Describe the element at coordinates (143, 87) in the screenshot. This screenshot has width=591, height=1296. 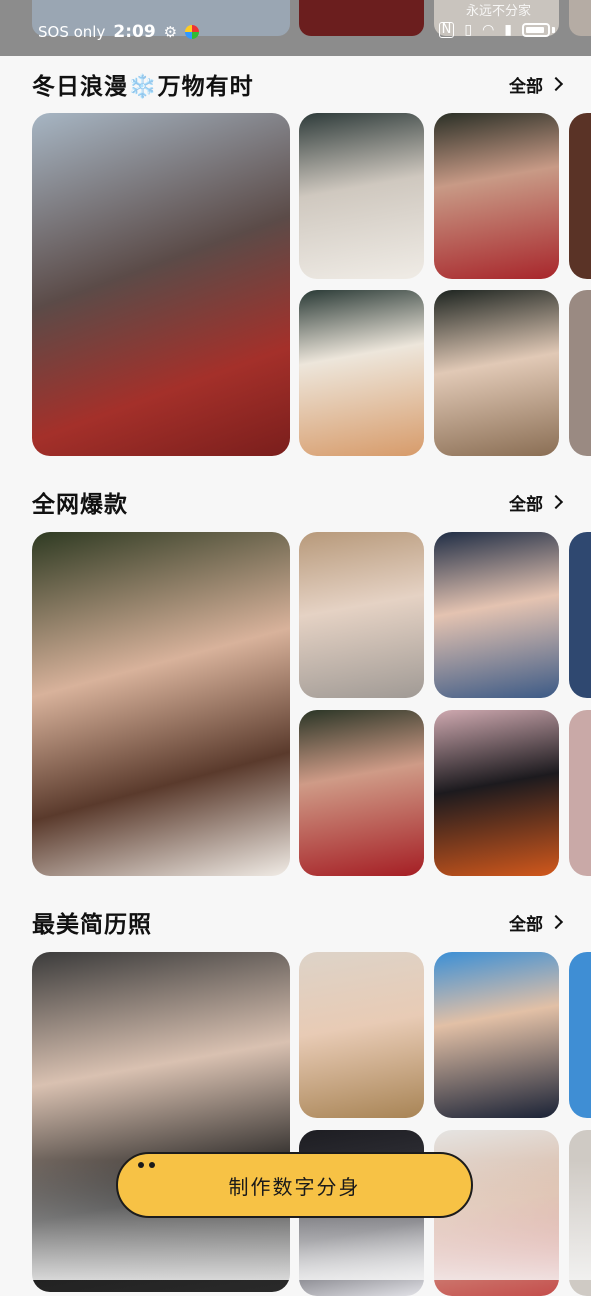
I see `section-title: 冬日浪漫❄️万物有时` at that location.